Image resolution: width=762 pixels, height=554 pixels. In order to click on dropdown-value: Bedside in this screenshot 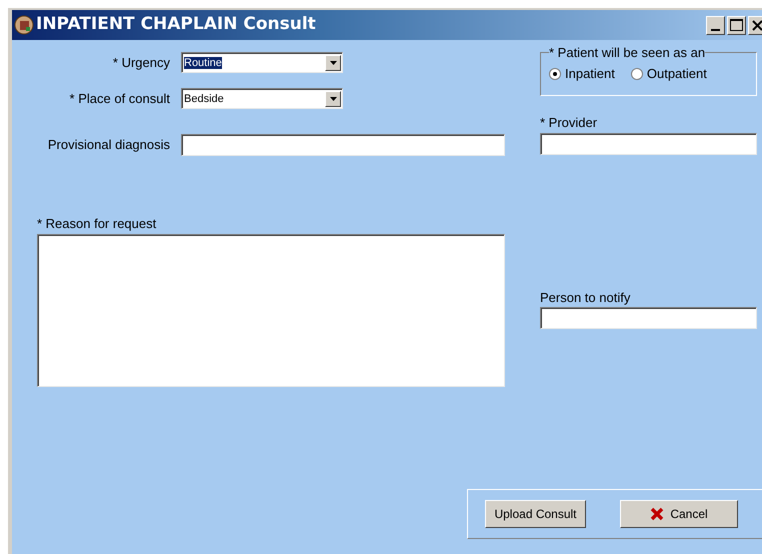, I will do `click(204, 99)`.